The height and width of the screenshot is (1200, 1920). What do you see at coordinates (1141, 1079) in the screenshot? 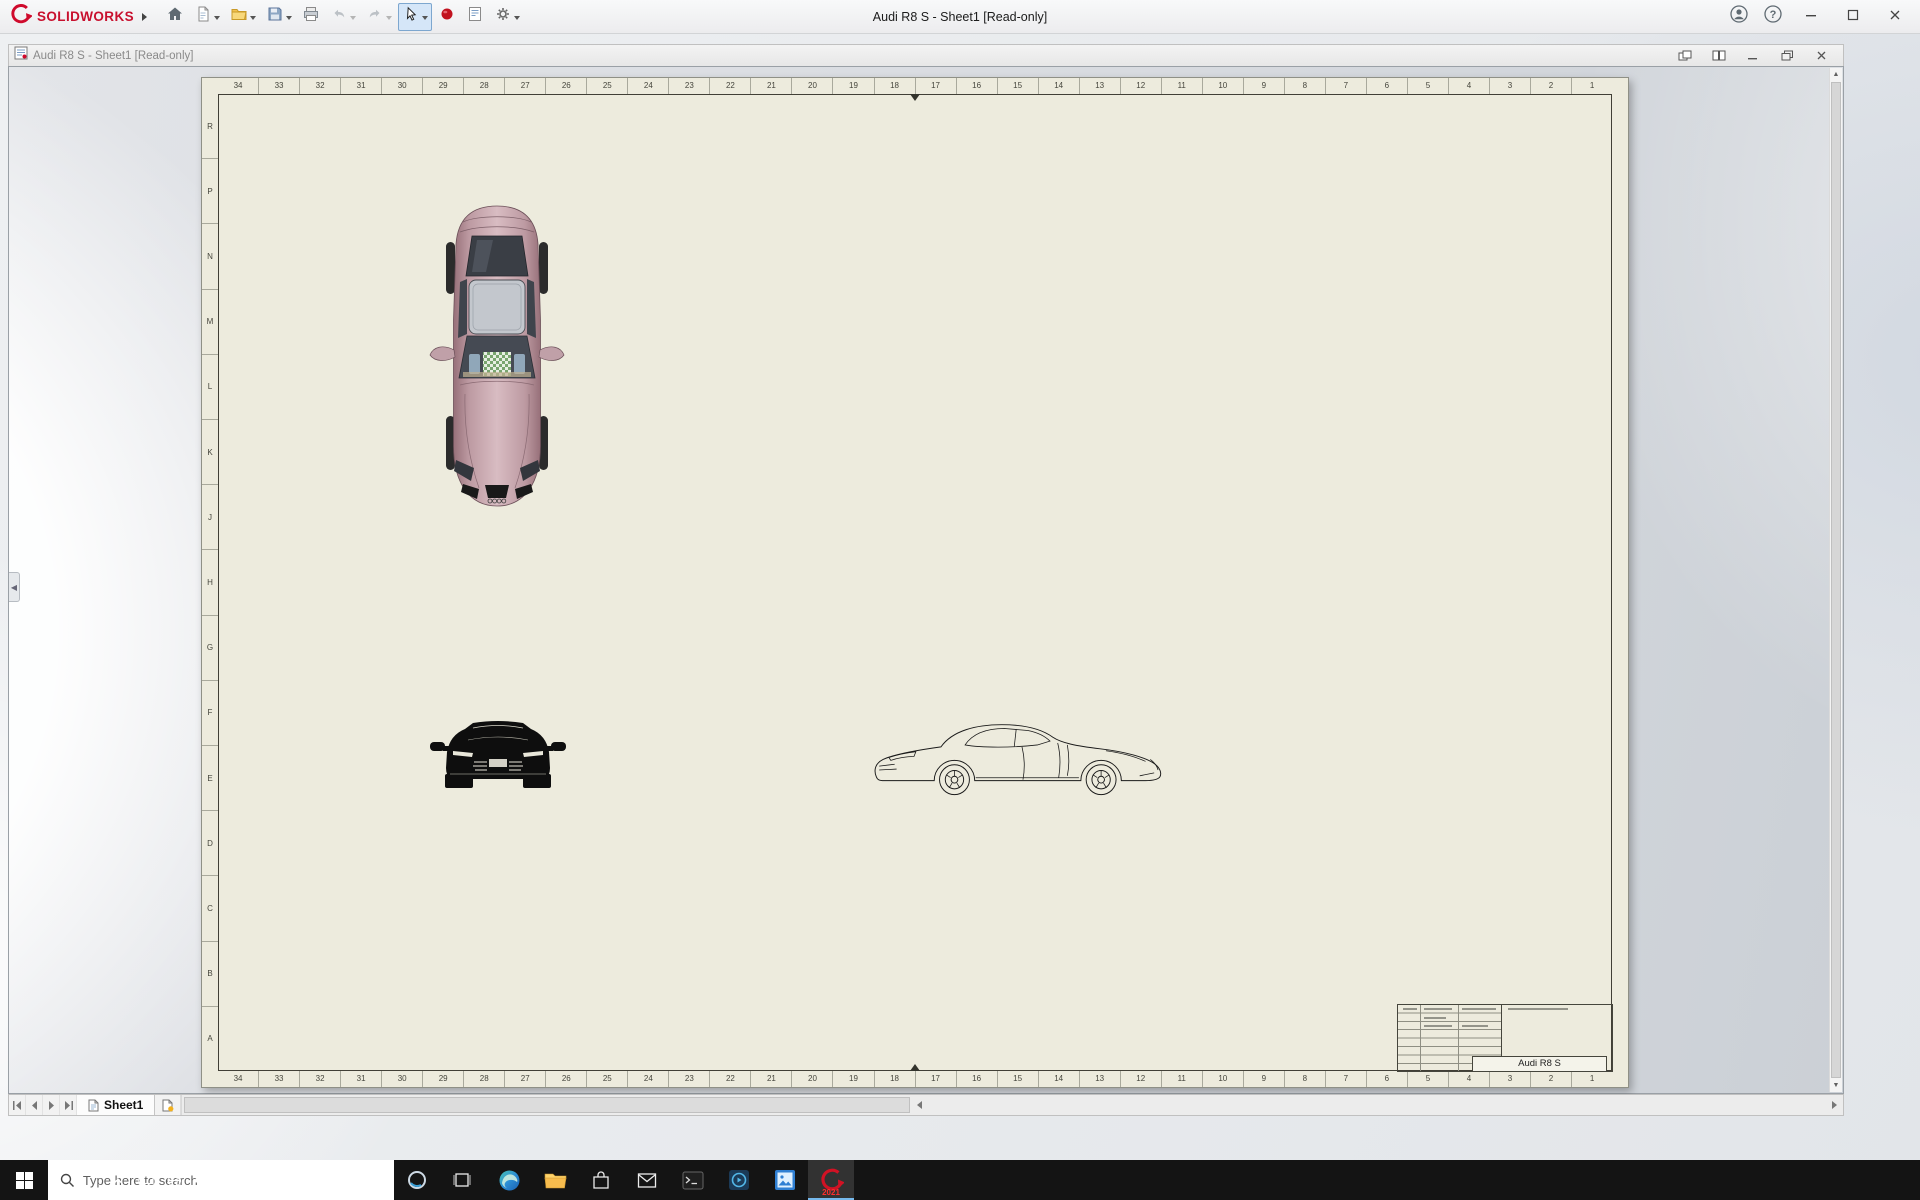
I see `zone-label: 12` at bounding box center [1141, 1079].